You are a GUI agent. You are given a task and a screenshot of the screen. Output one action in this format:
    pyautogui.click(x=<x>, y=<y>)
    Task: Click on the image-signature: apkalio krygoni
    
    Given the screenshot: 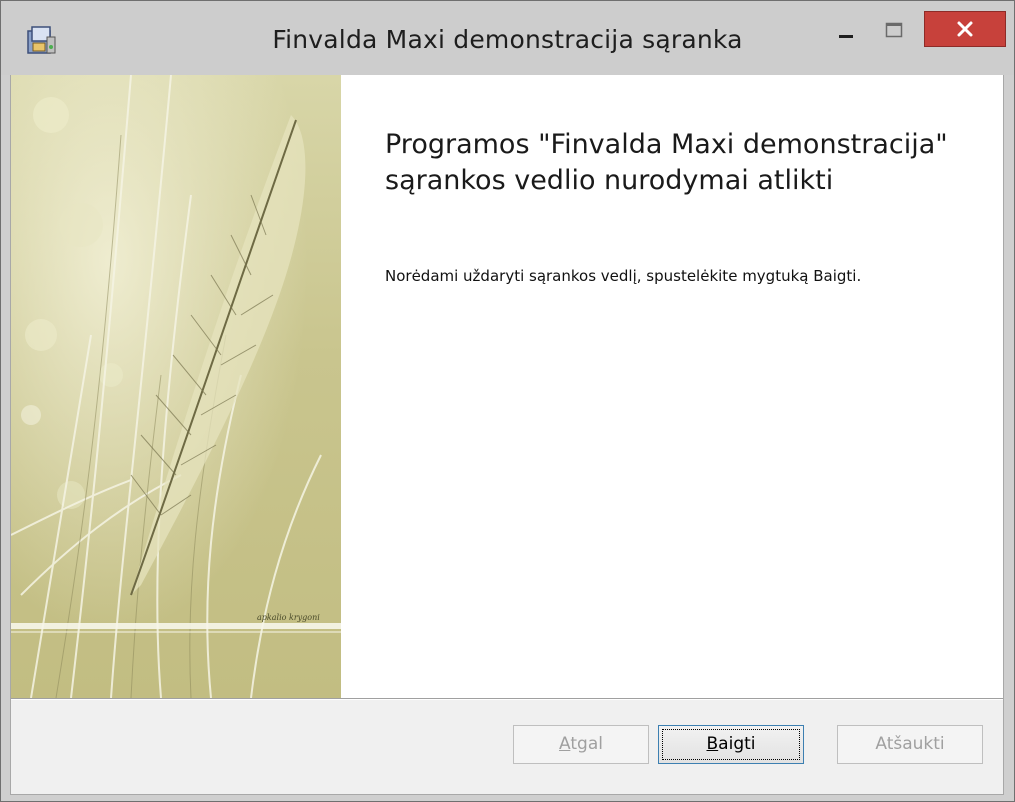 What is the action you would take?
    pyautogui.click(x=288, y=617)
    